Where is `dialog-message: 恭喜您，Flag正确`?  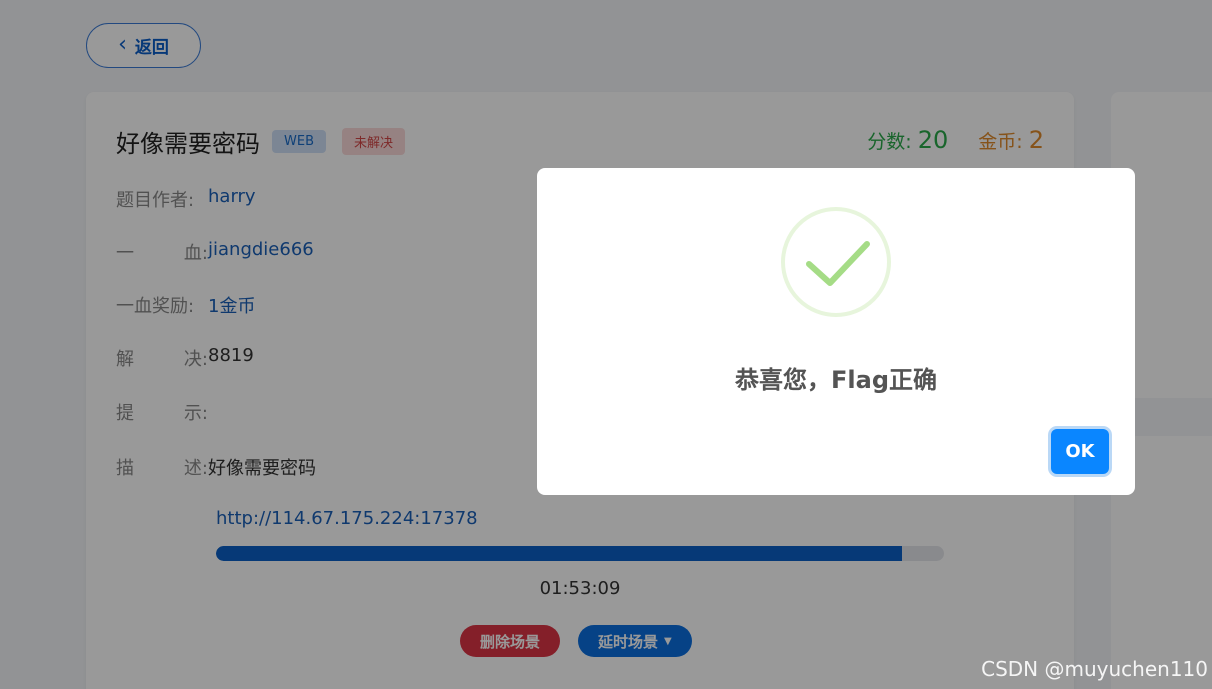 dialog-message: 恭喜您，Flag正确 is located at coordinates (836, 380).